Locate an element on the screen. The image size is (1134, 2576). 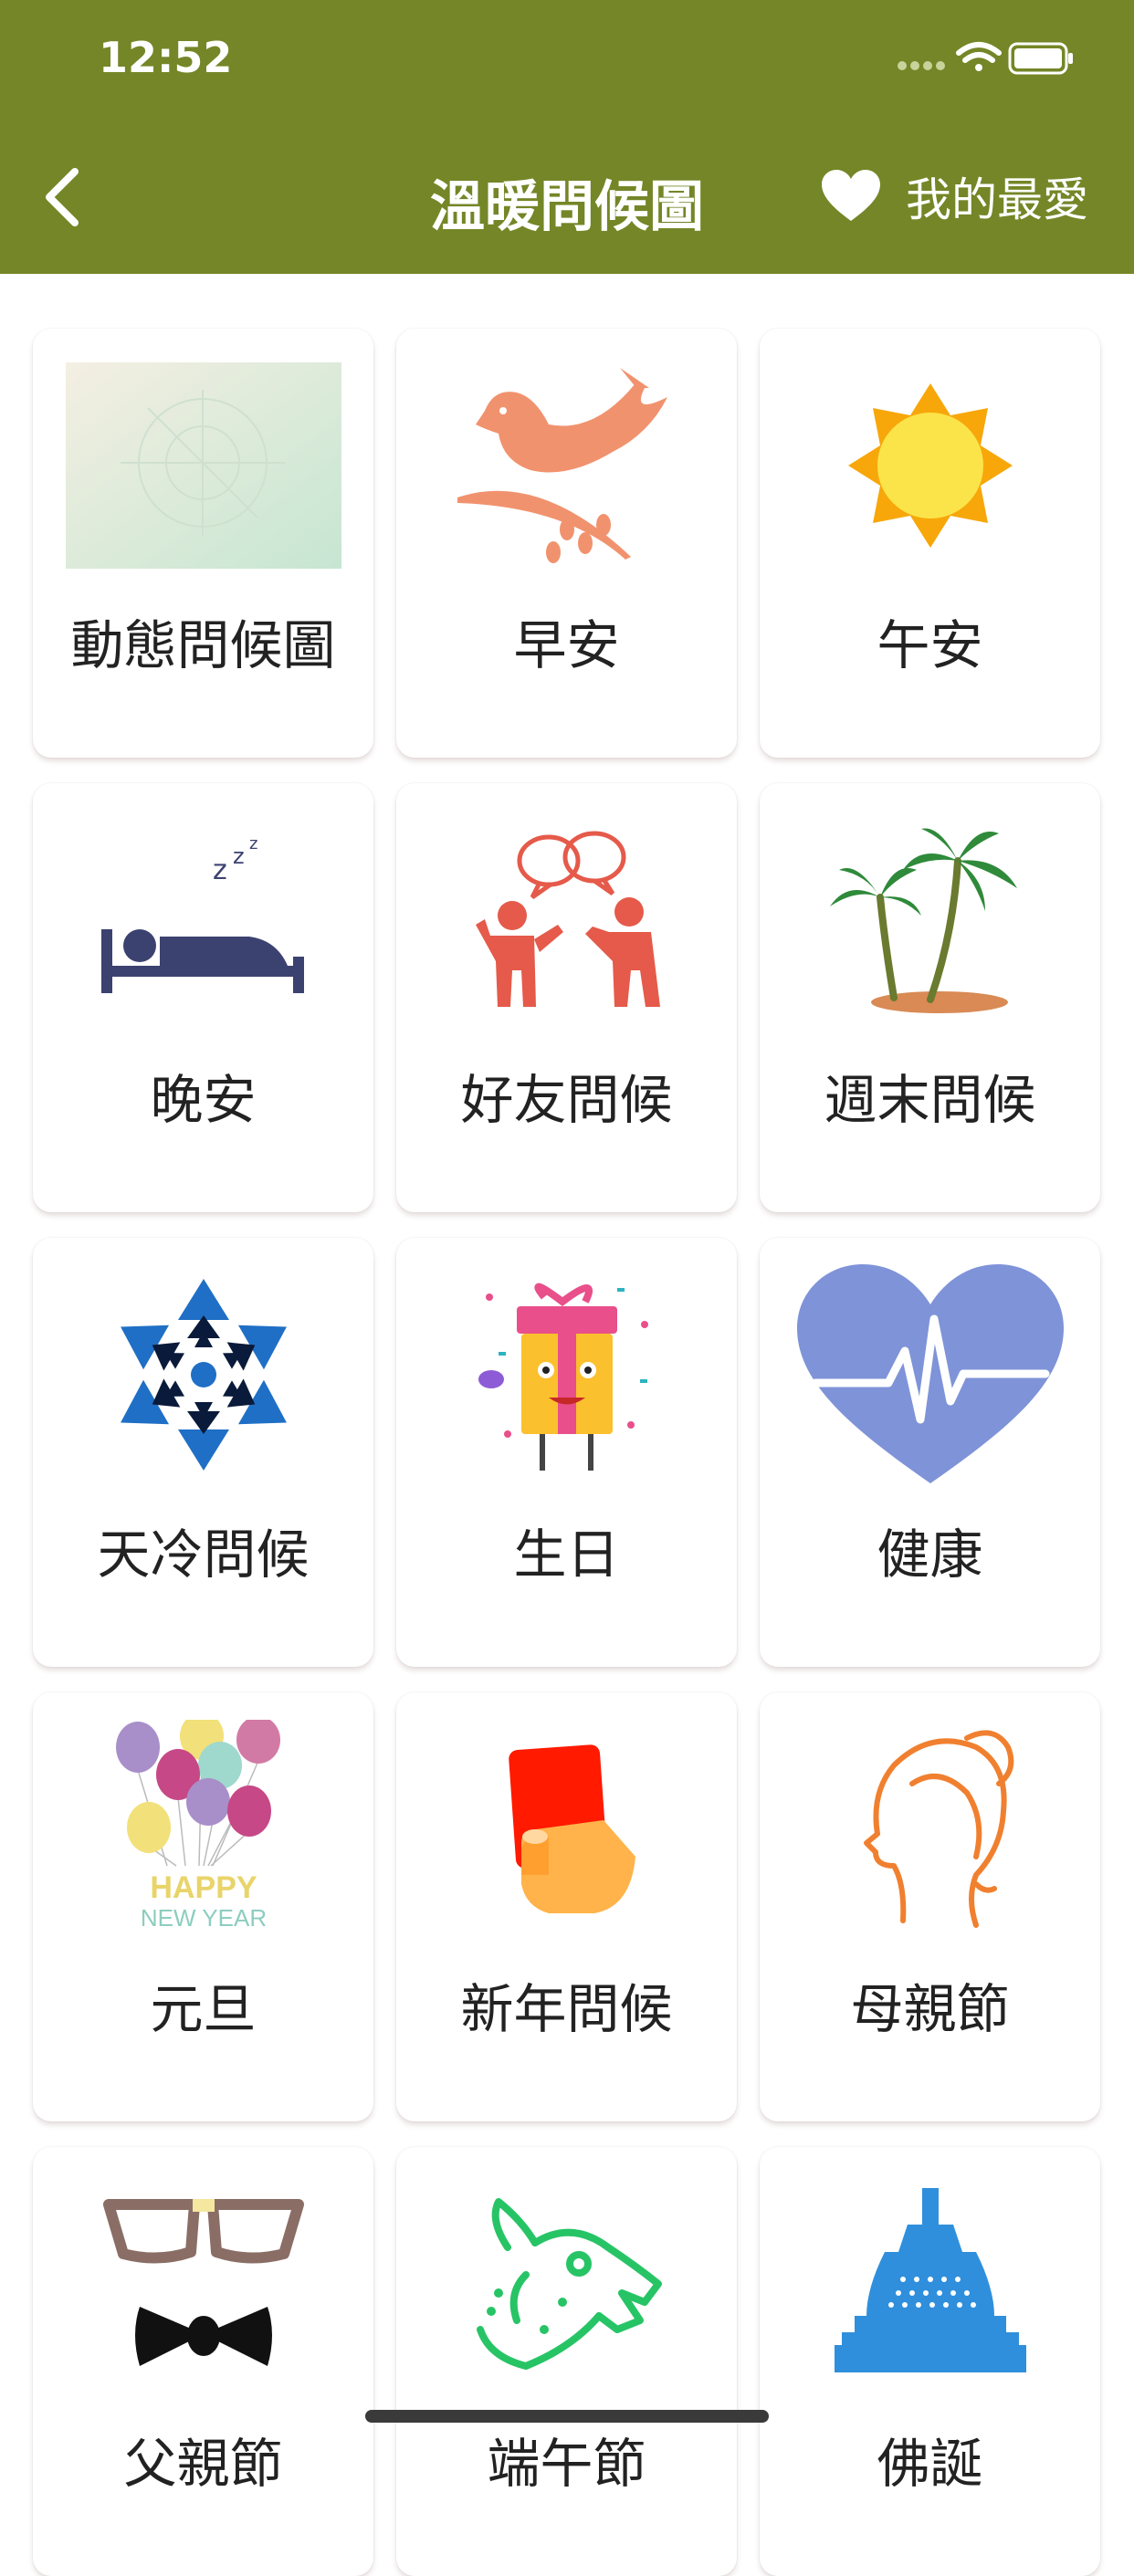
category-card-good-morning: 早安 is located at coordinates (566, 543).